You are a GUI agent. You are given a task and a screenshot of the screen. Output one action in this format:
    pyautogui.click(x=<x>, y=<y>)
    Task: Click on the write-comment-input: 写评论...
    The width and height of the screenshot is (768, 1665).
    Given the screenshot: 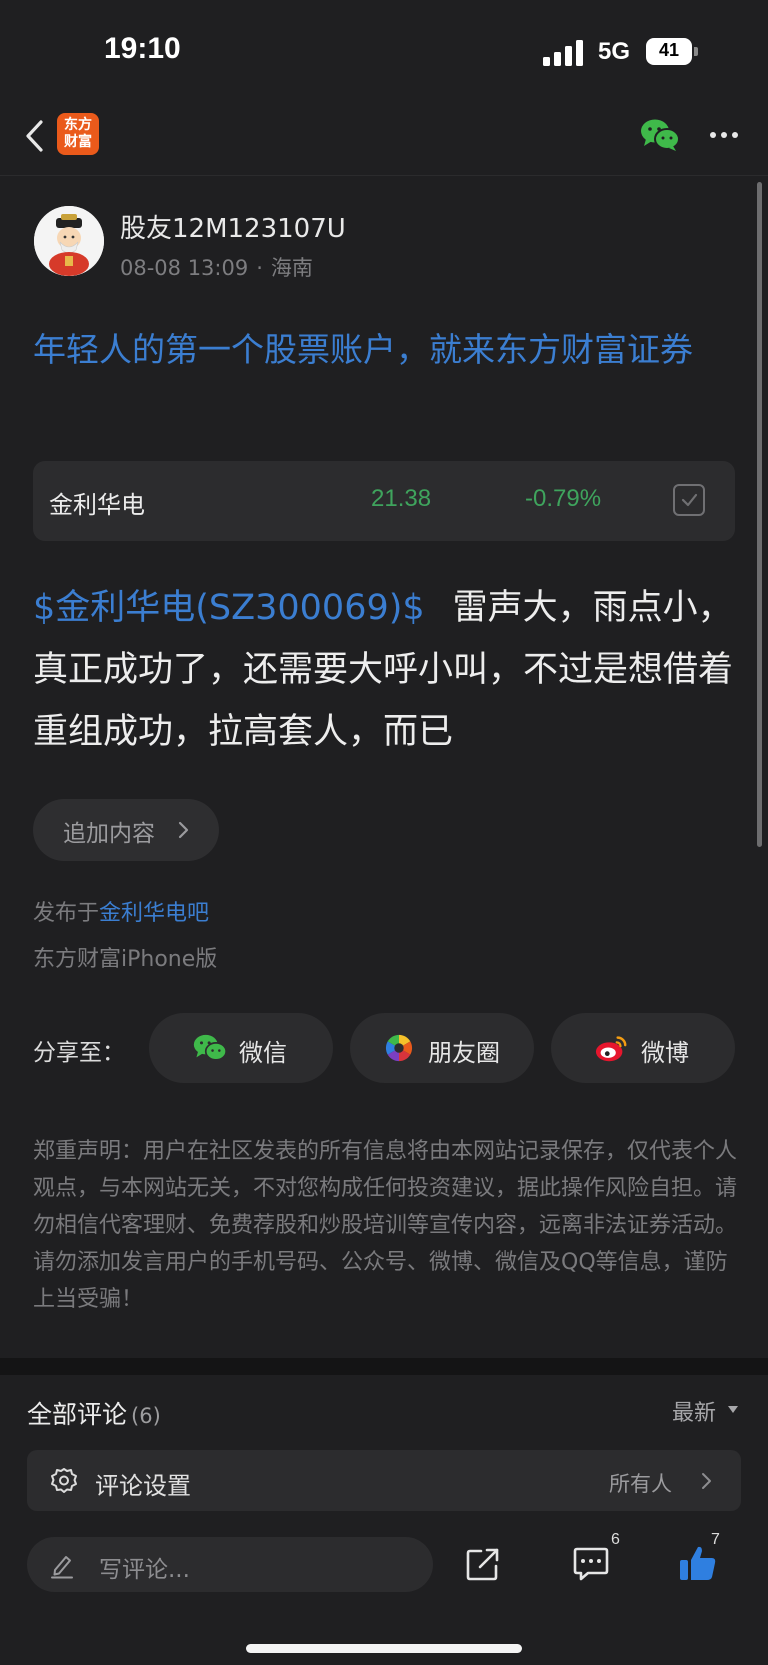 What is the action you would take?
    pyautogui.click(x=230, y=1564)
    